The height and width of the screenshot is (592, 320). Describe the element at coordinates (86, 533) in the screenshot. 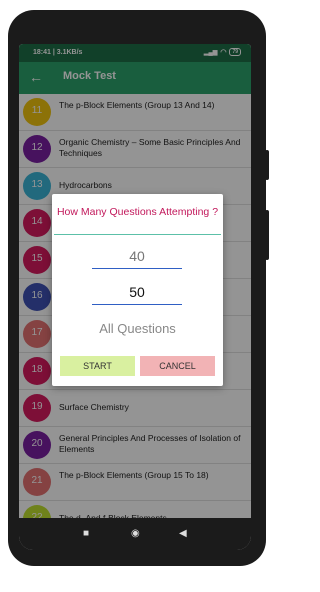

I see `recents-icon: ■` at that location.